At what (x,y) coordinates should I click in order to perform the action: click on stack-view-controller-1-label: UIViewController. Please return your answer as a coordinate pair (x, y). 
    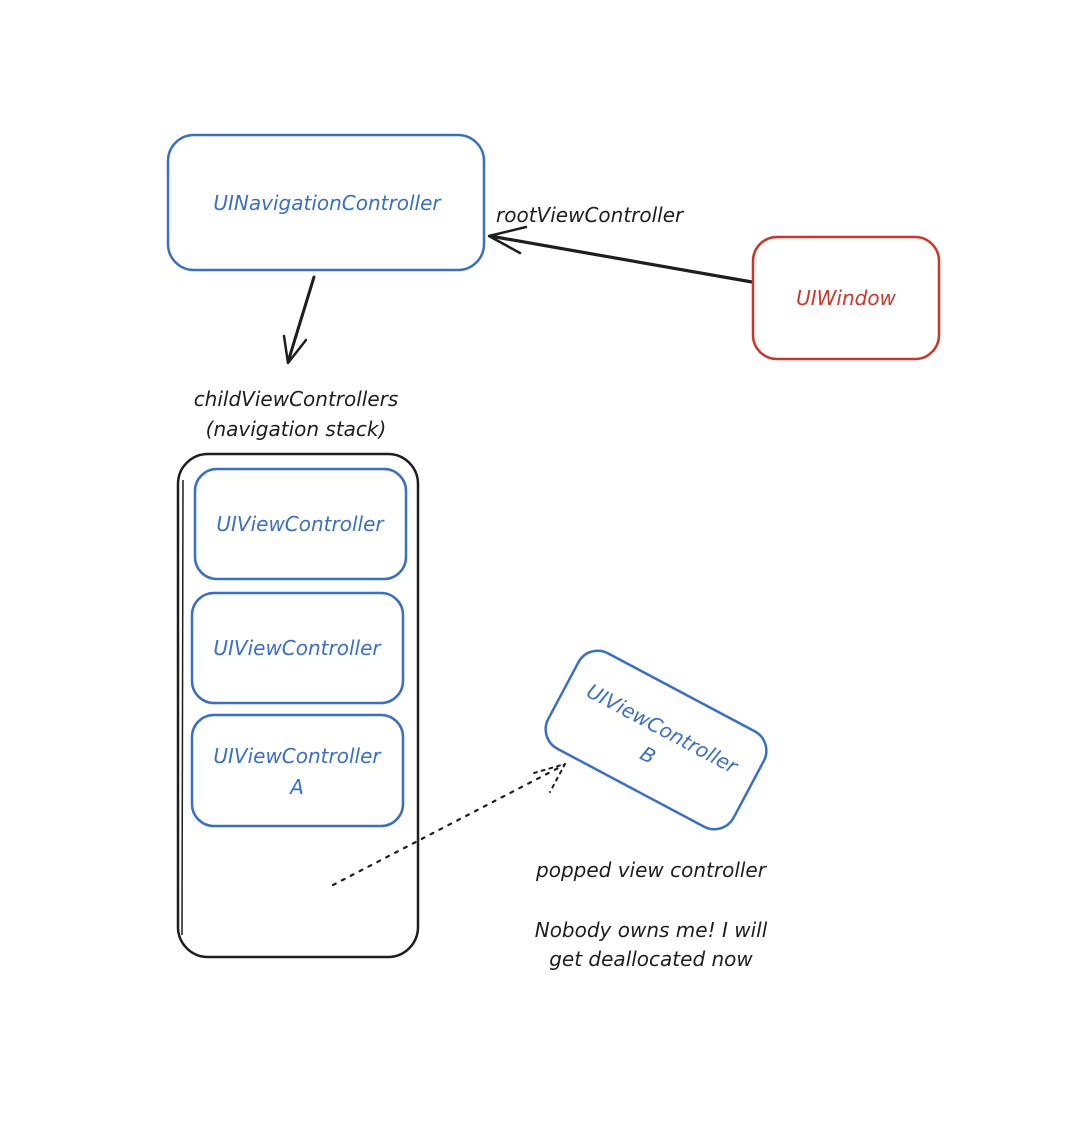
    Looking at the image, I should click on (300, 524).